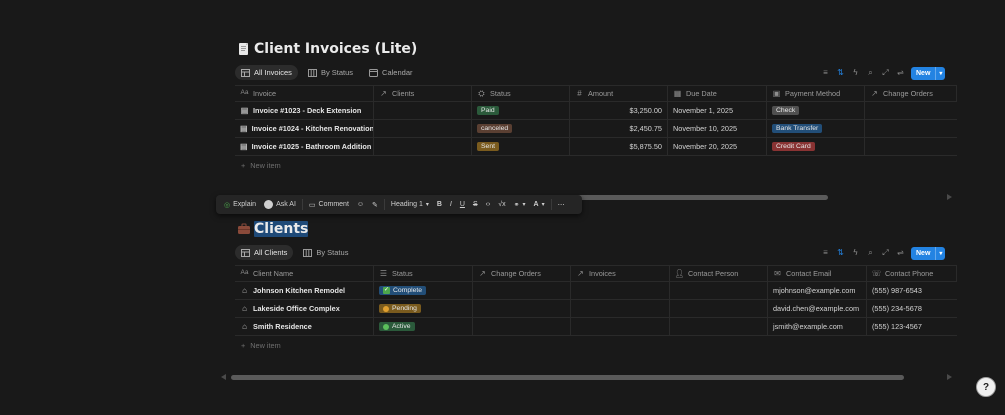 Image resolution: width=1005 pixels, height=415 pixels. I want to click on payment-method-cell: Credit Card, so click(816, 146).